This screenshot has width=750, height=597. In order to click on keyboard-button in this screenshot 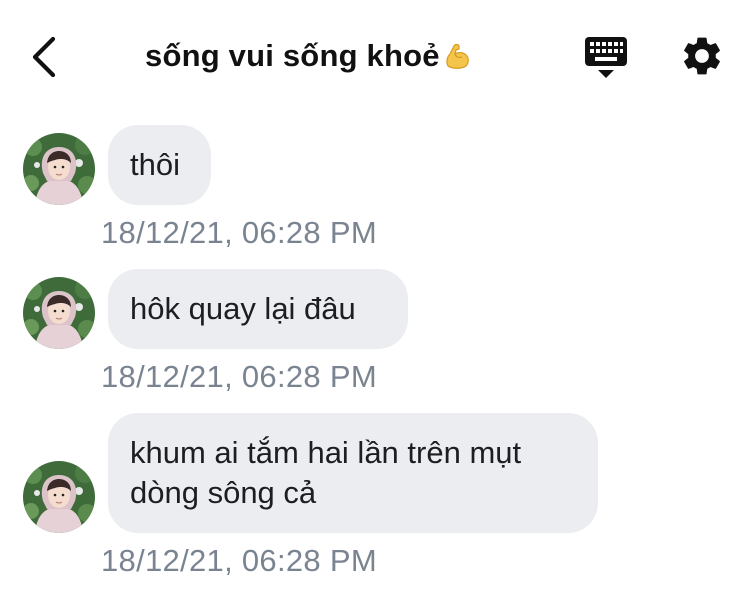, I will do `click(606, 57)`.